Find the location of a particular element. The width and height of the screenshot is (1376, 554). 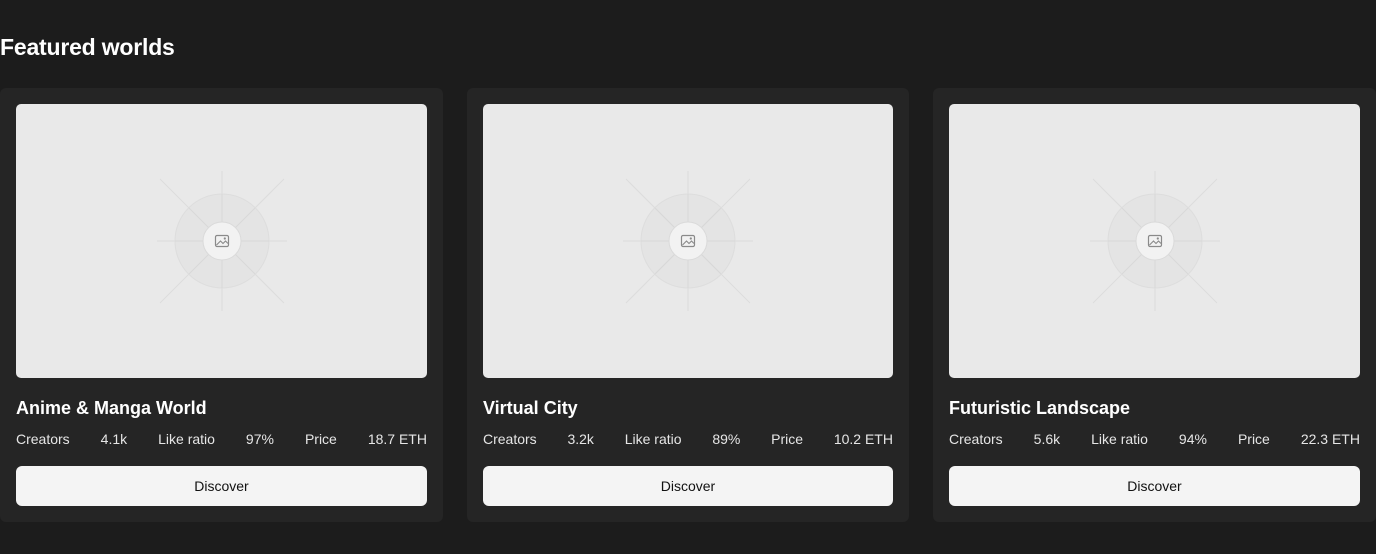

creators-value: 5.6k is located at coordinates (1047, 439).